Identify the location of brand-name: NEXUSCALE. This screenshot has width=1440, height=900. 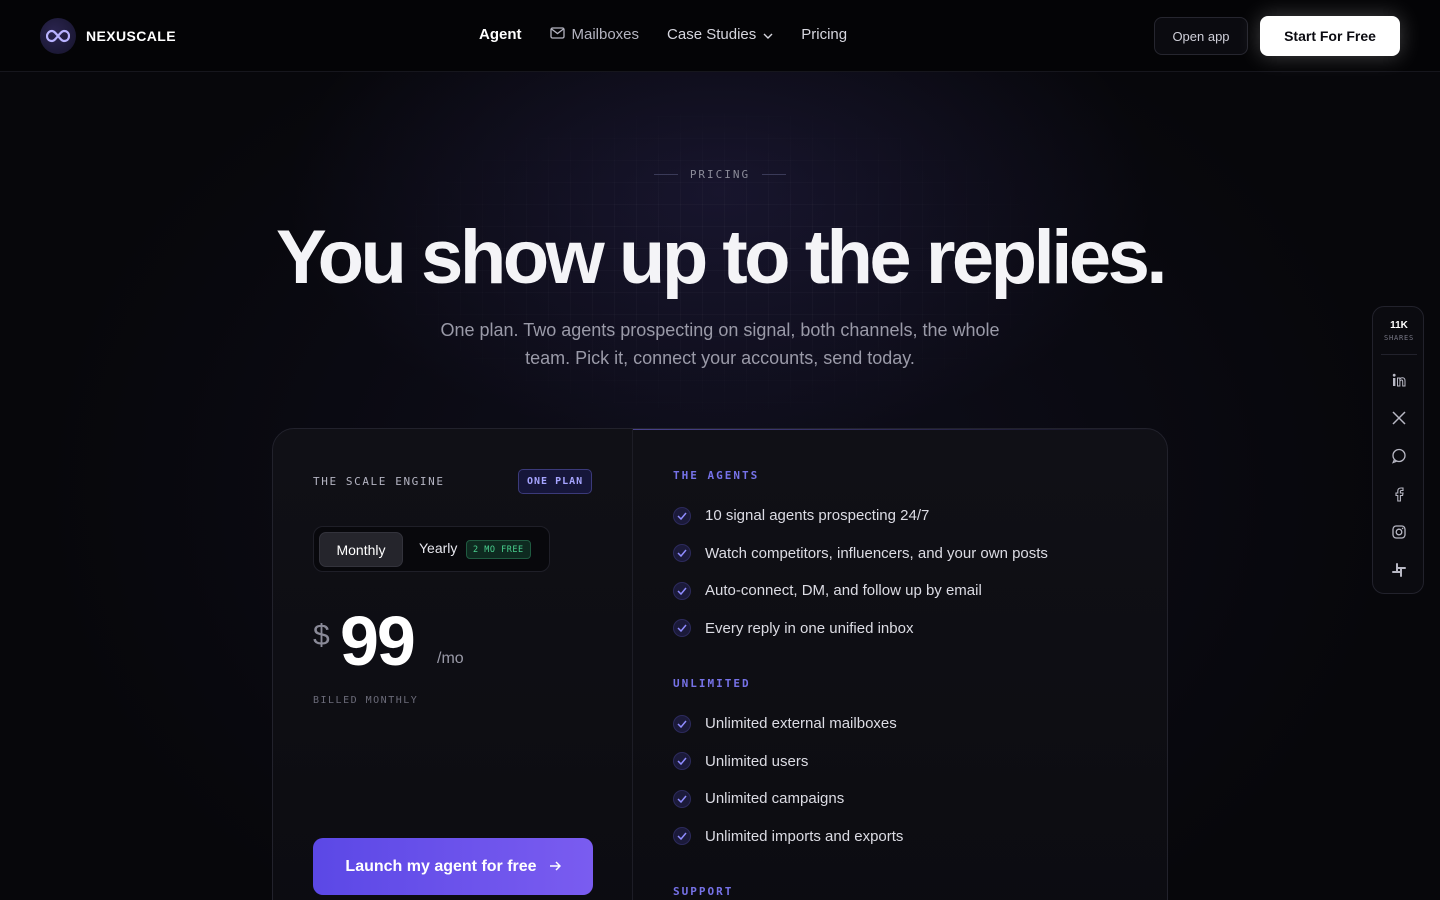
(131, 36).